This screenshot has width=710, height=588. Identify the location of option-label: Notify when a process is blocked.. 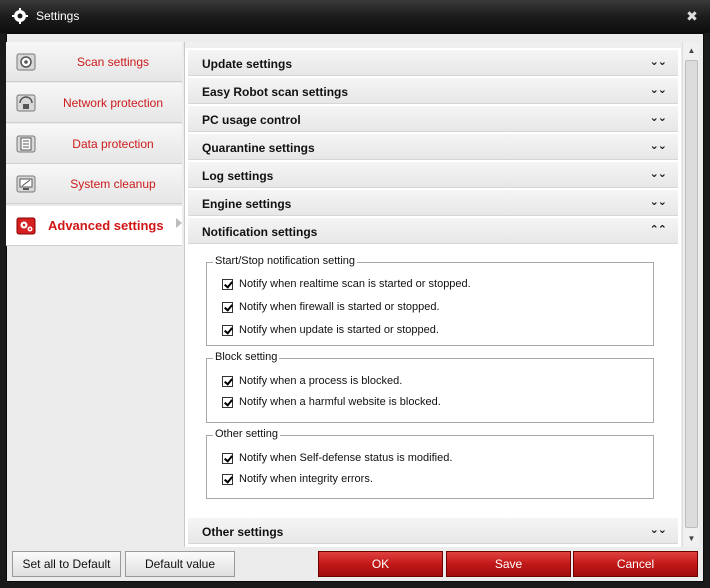
(321, 381).